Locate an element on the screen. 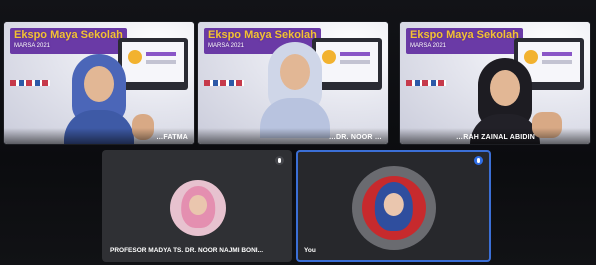 The width and height of the screenshot is (596, 265). mic-muted-icon is located at coordinates (279, 160).